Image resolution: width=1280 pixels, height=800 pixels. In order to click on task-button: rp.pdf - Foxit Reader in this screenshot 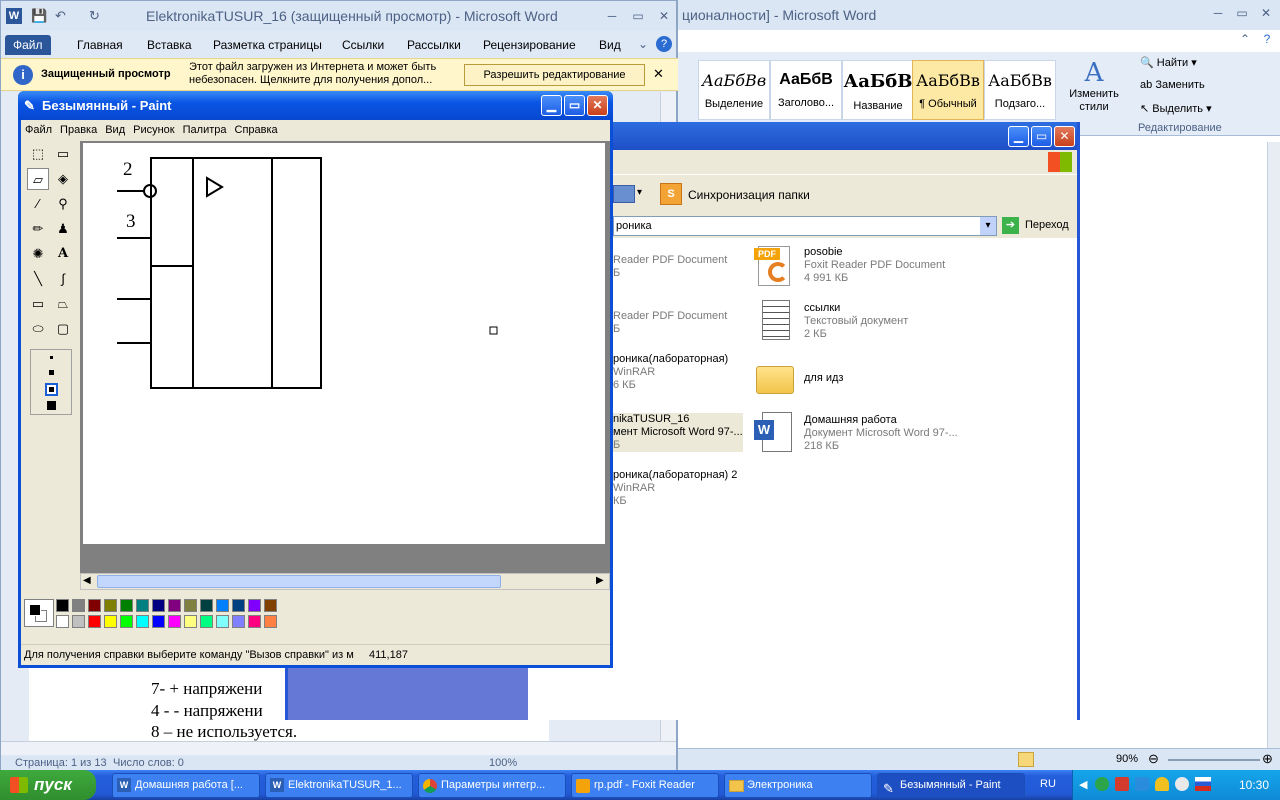, I will do `click(645, 785)`.